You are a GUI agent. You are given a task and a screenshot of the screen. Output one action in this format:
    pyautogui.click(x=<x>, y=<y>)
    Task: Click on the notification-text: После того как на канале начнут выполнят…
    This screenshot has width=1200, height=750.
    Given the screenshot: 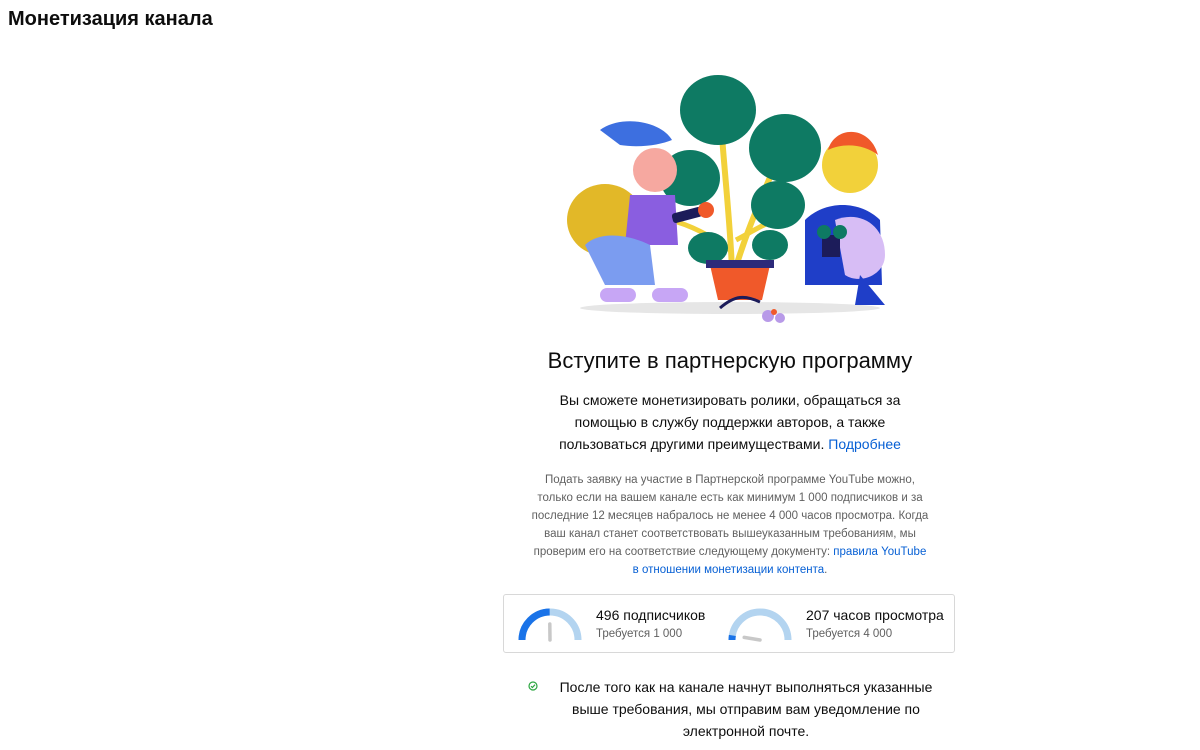 What is the action you would take?
    pyautogui.click(x=746, y=709)
    